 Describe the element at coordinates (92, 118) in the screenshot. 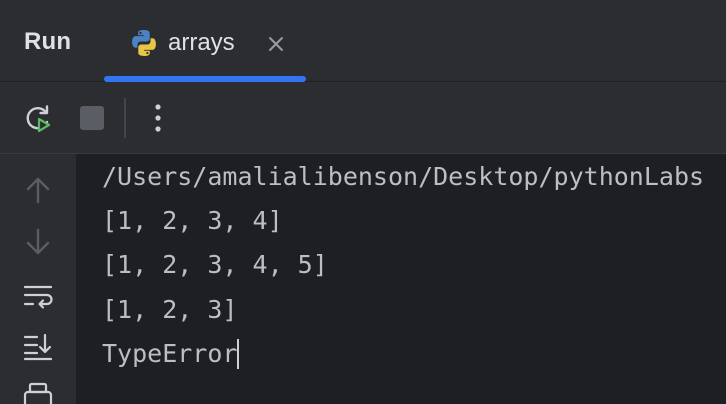

I see `stop-icon` at that location.